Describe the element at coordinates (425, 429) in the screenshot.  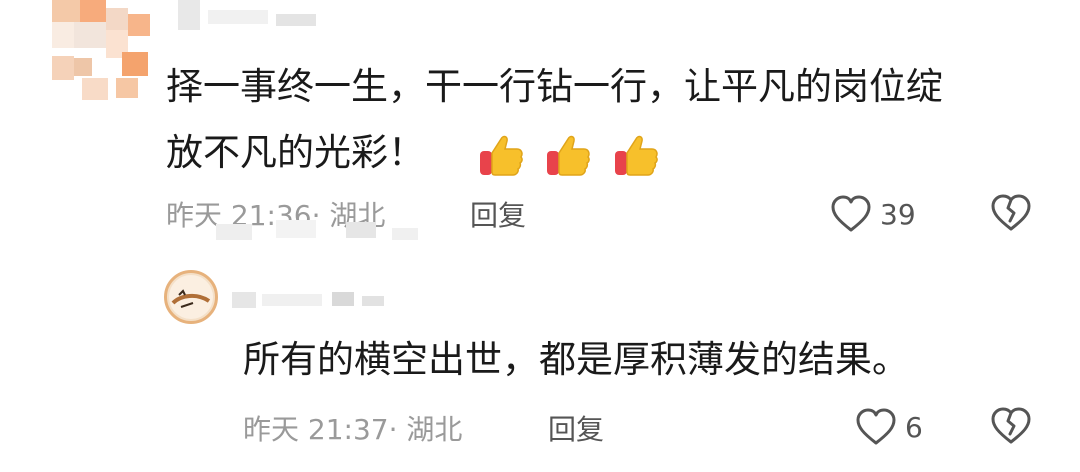
I see `comment-location: · 湖北` at that location.